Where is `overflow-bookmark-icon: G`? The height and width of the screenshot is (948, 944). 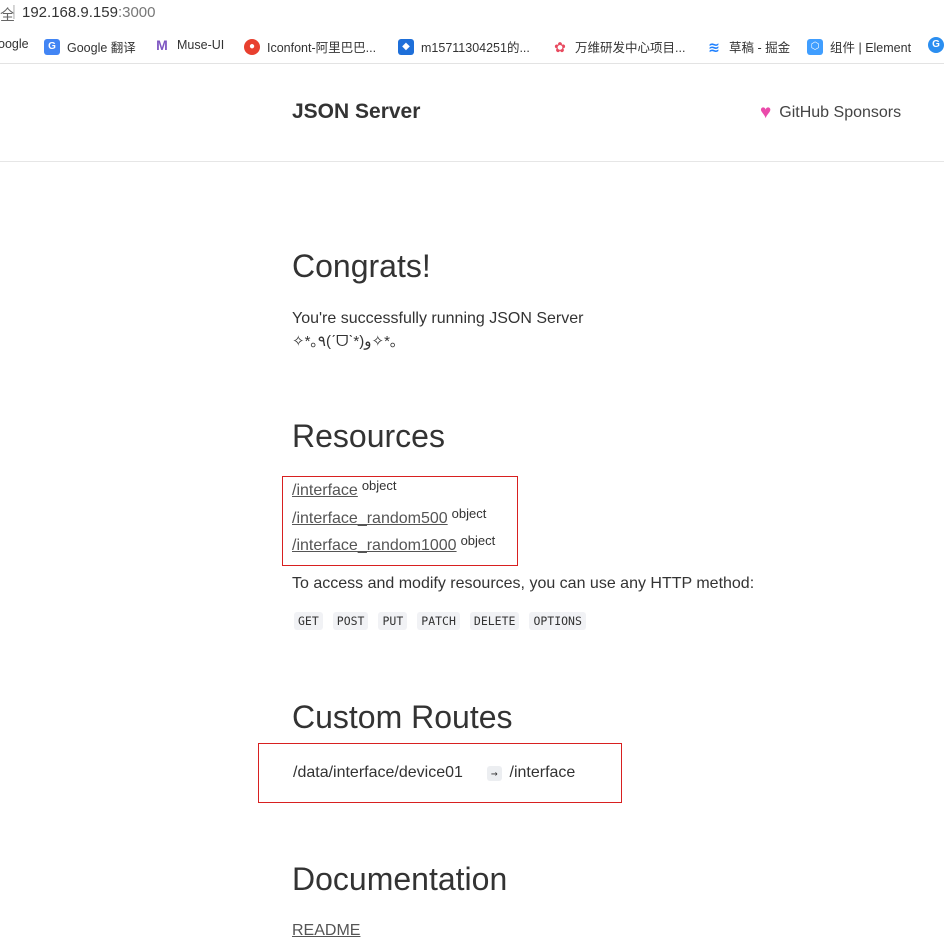 overflow-bookmark-icon: G is located at coordinates (936, 45).